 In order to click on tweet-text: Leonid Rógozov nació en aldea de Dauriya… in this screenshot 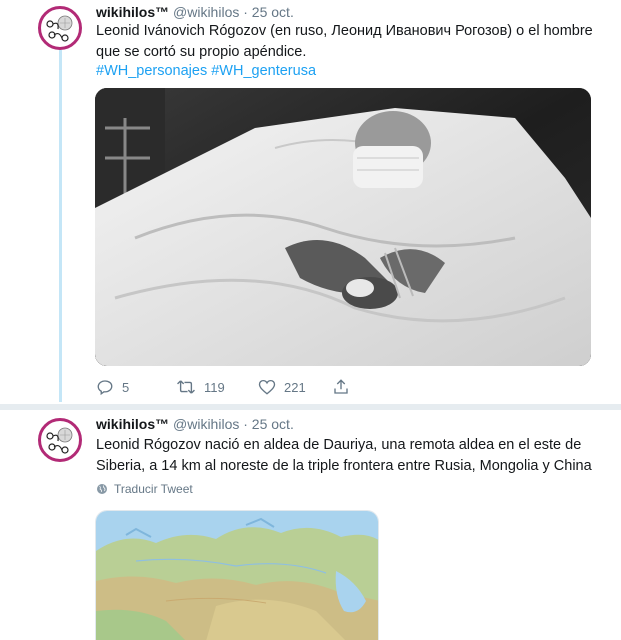, I will do `click(346, 456)`.